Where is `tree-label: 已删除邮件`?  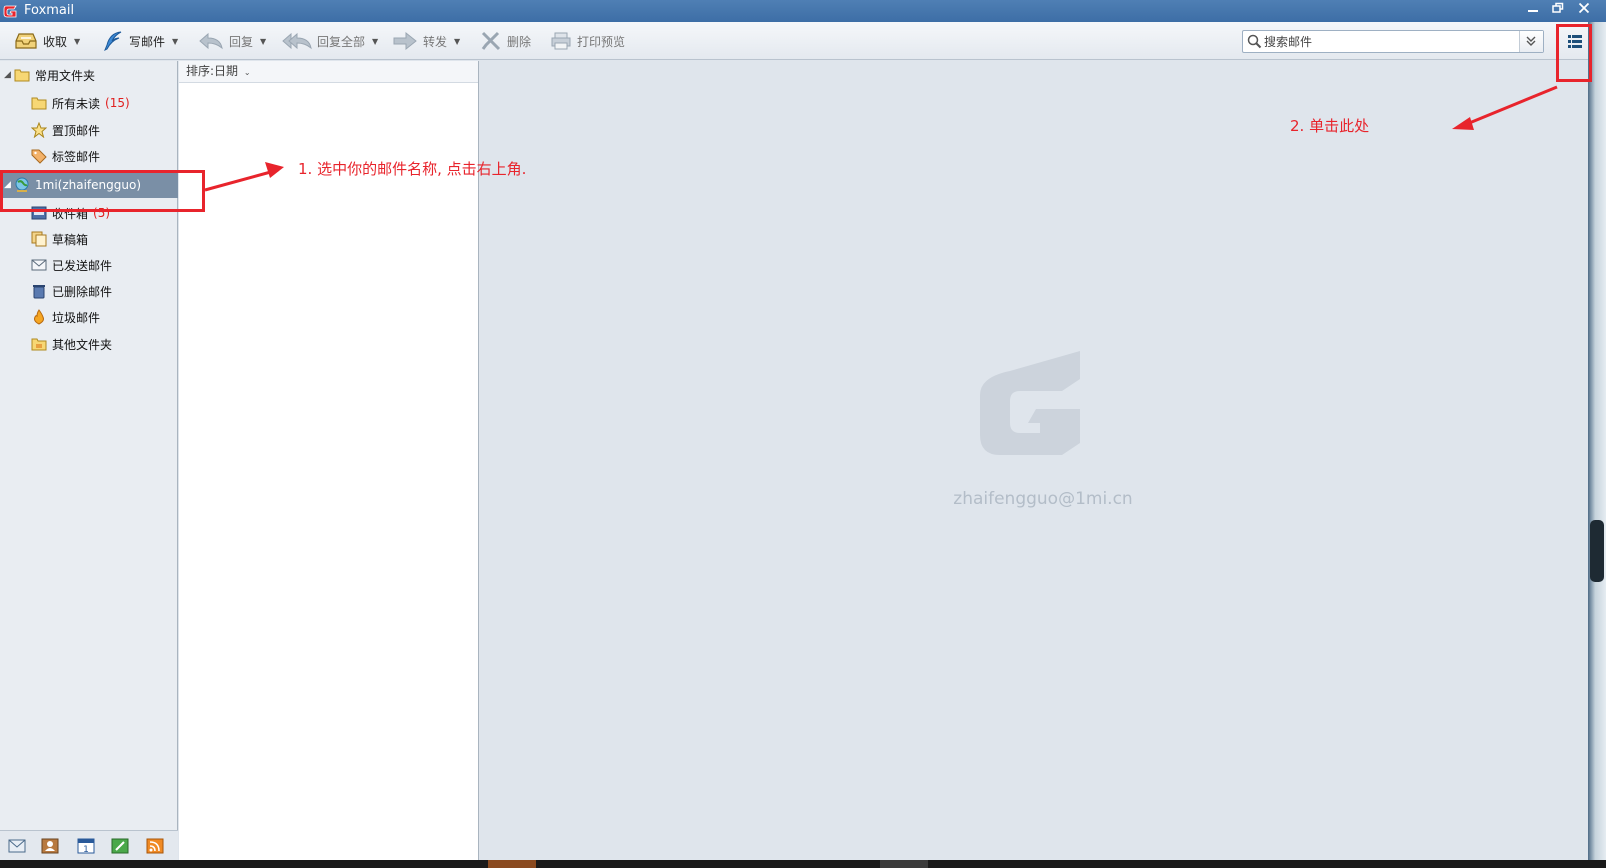 tree-label: 已删除邮件 is located at coordinates (82, 291).